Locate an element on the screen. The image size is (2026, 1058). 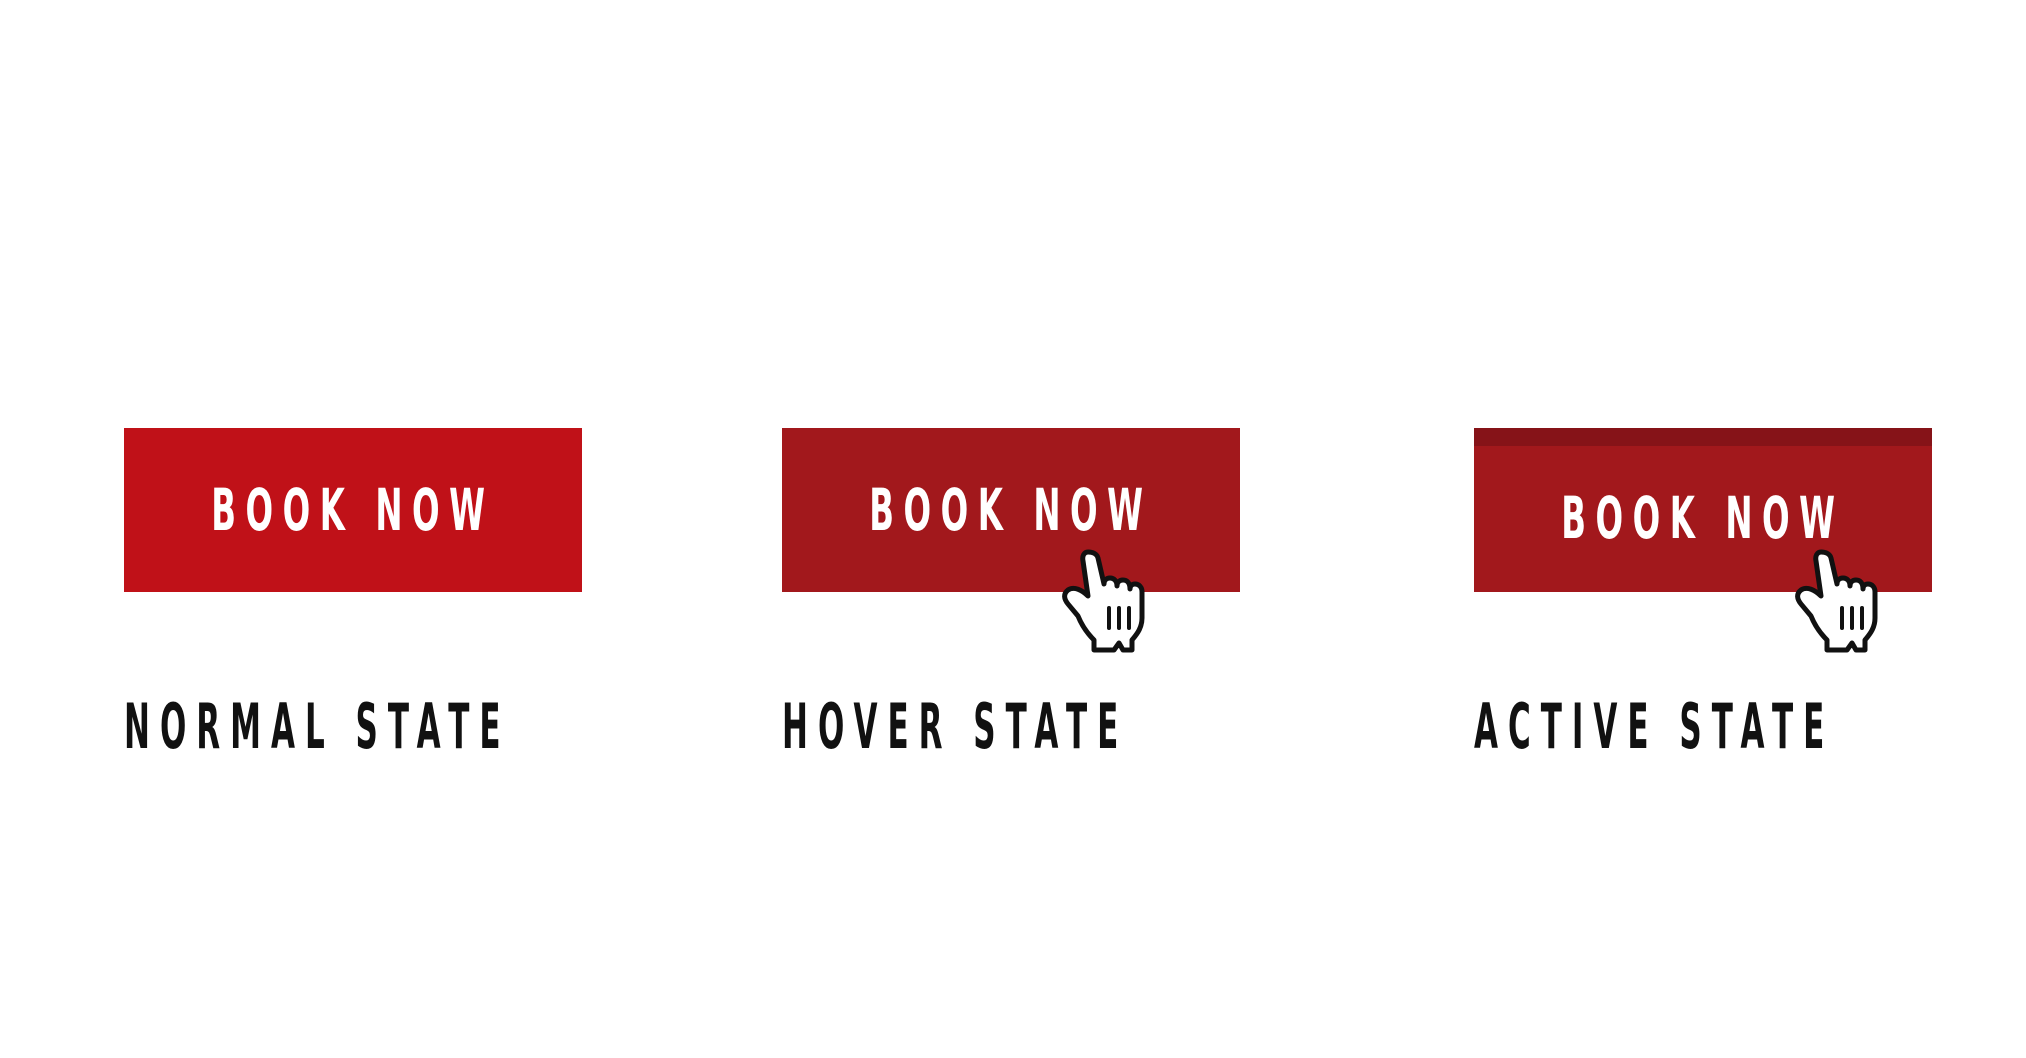
book-now-button-normal: BOOK NOW is located at coordinates (353, 510).